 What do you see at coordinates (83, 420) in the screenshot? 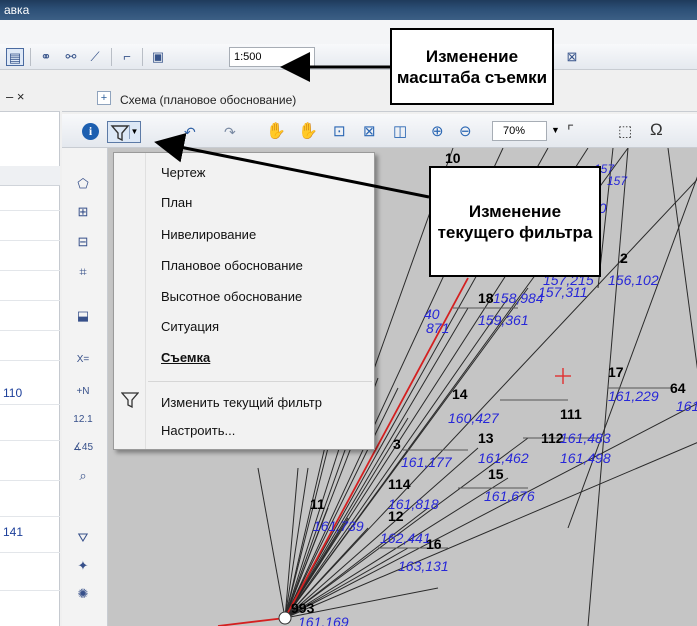
I see `distance-icon: 12.1` at bounding box center [83, 420].